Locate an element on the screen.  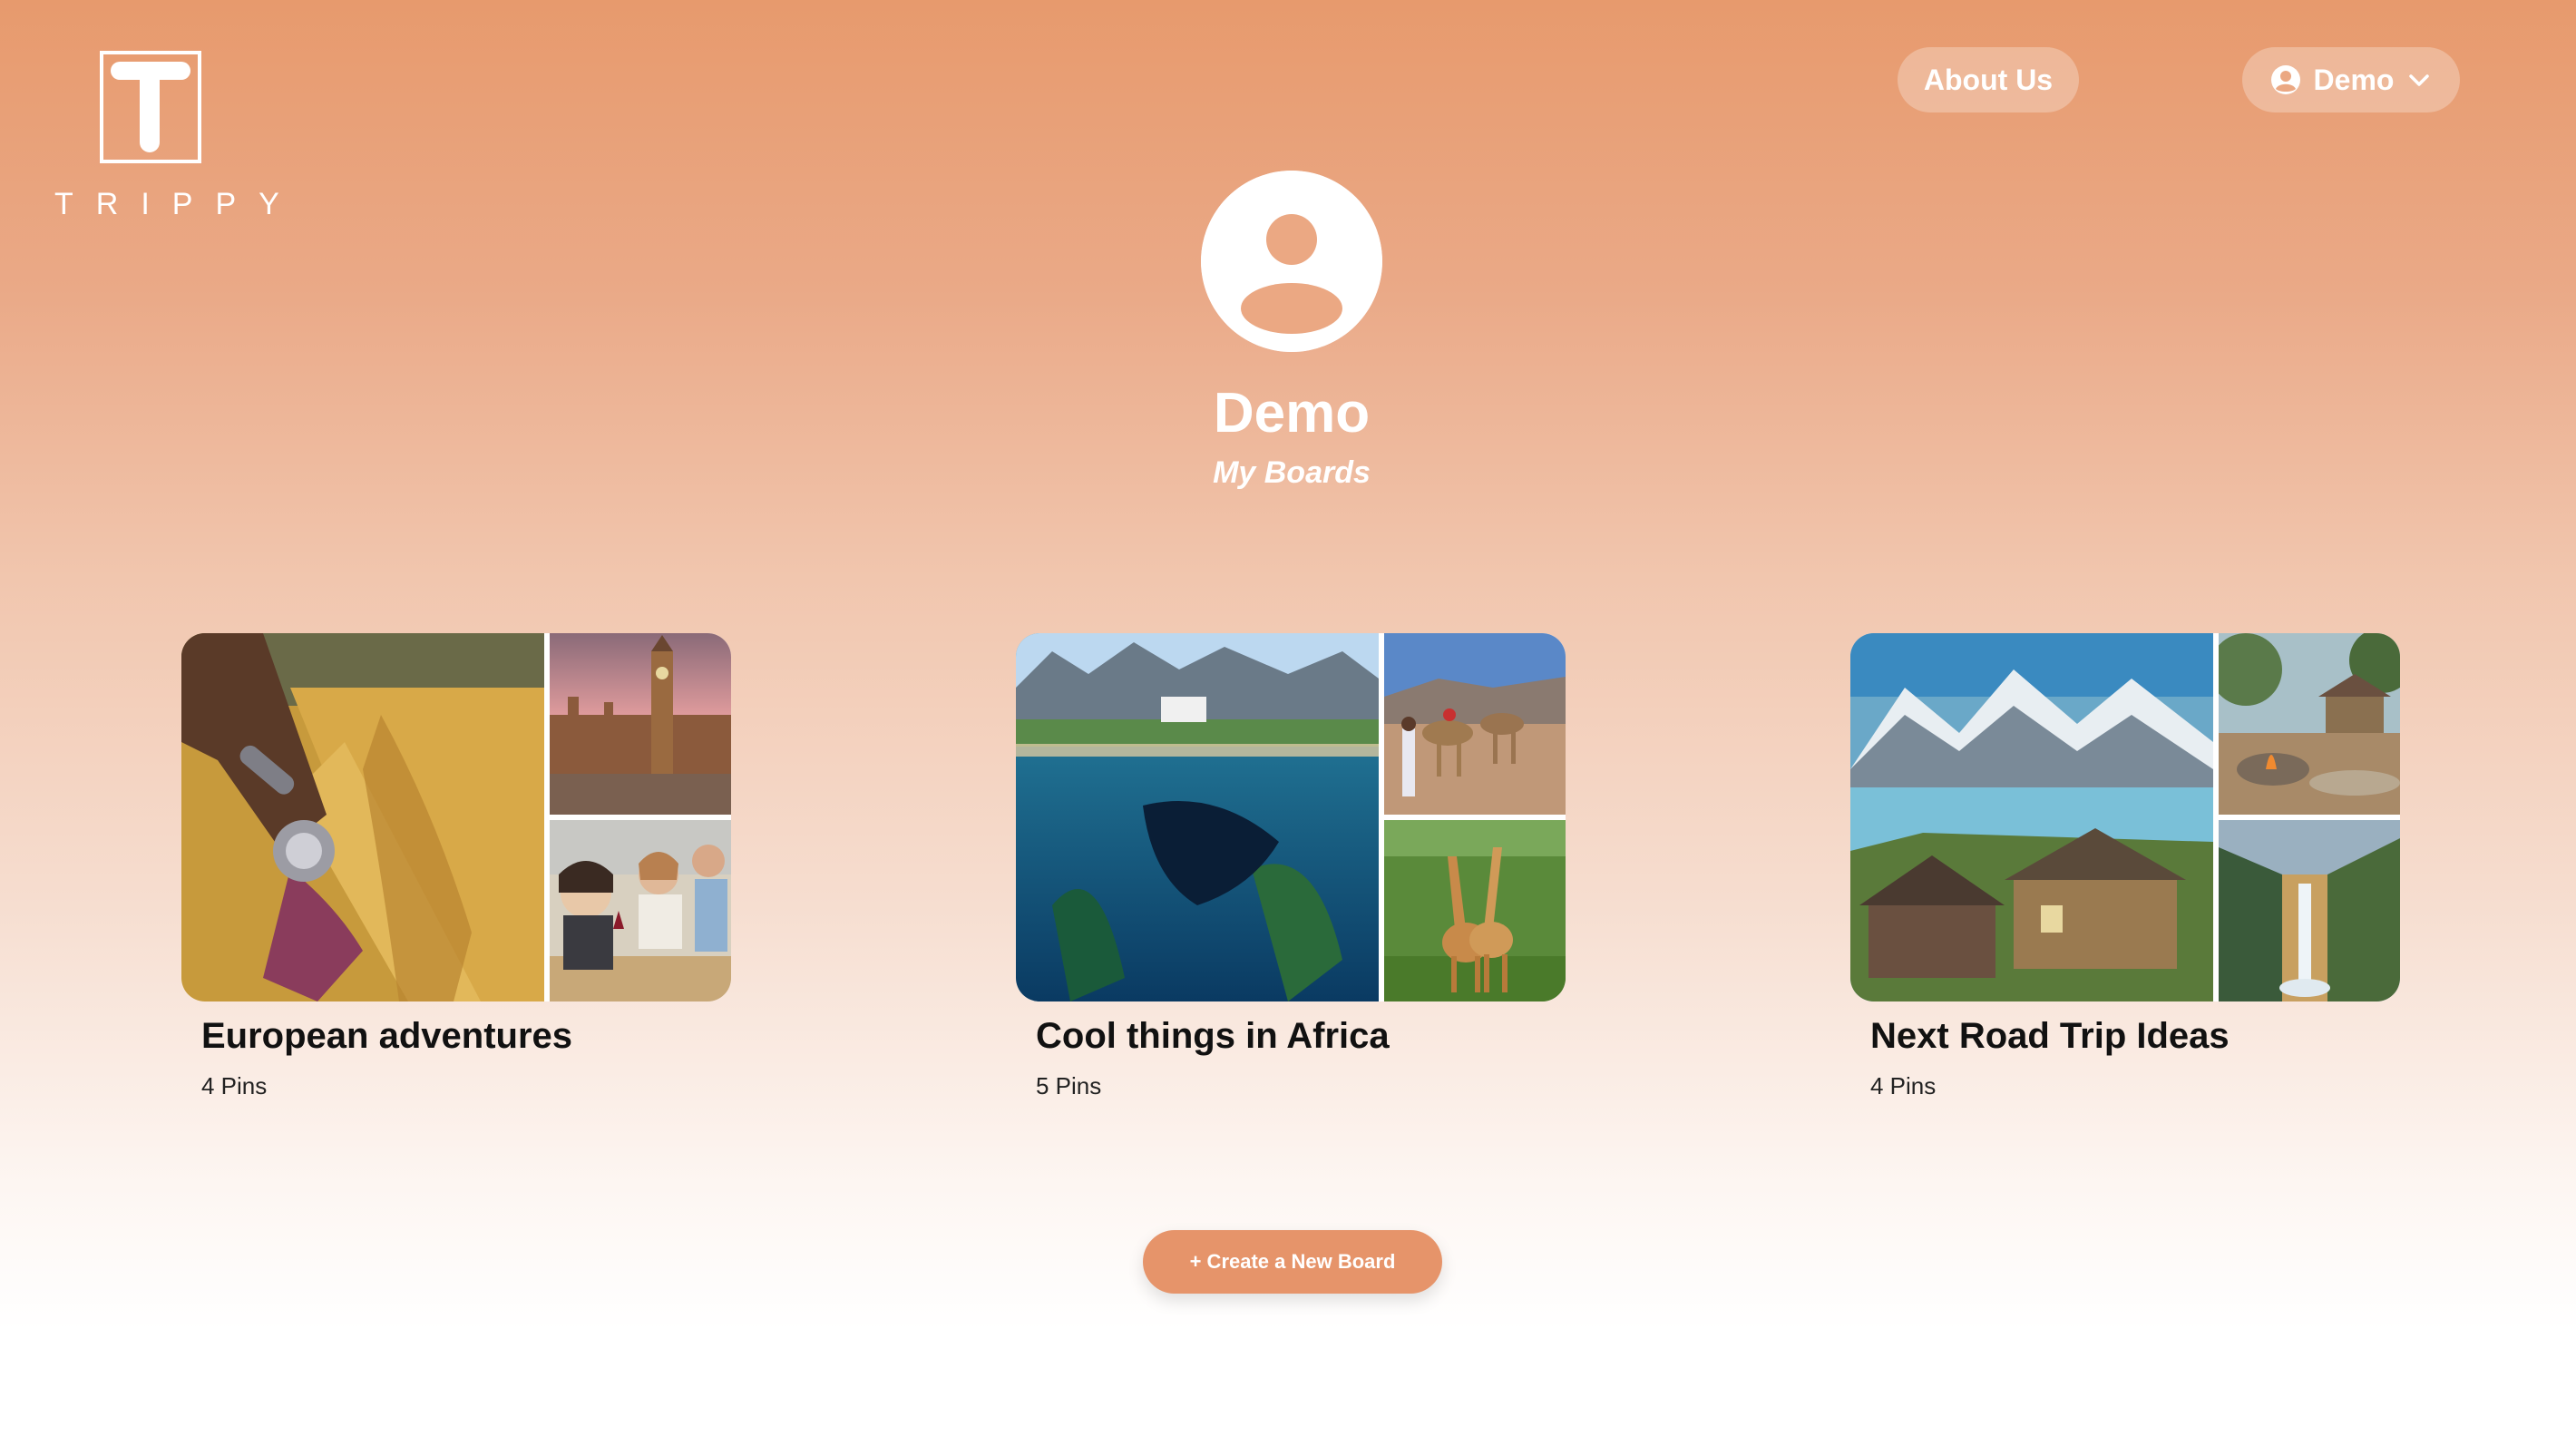
board-card: Cool things in Africa 5 Pins is located at coordinates (1291, 869).